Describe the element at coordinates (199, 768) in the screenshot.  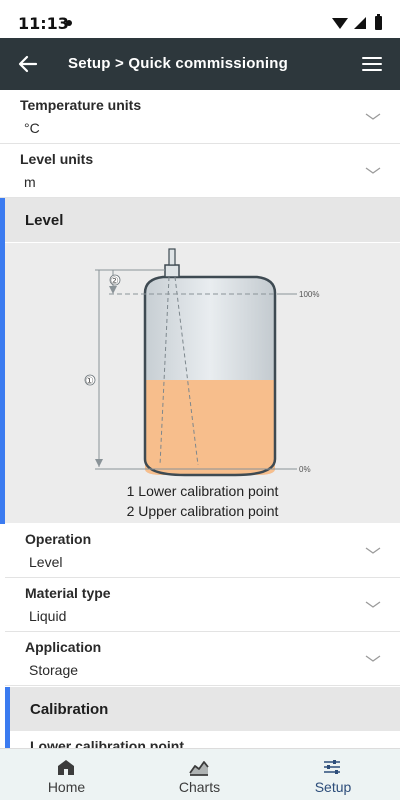
I see `chart-icon` at that location.